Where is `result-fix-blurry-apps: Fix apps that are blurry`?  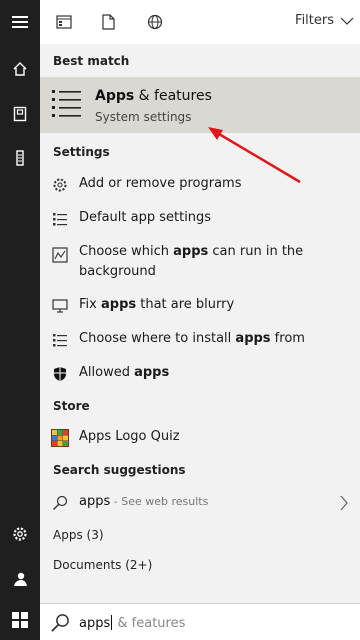
result-fix-blurry-apps: Fix apps that are blurry is located at coordinates (200, 306).